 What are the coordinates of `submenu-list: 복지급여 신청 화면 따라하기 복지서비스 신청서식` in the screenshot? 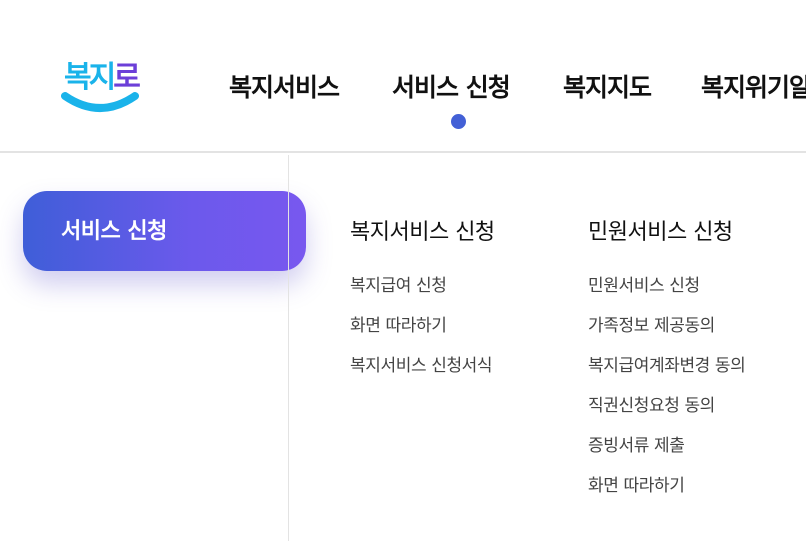 It's located at (422, 334).